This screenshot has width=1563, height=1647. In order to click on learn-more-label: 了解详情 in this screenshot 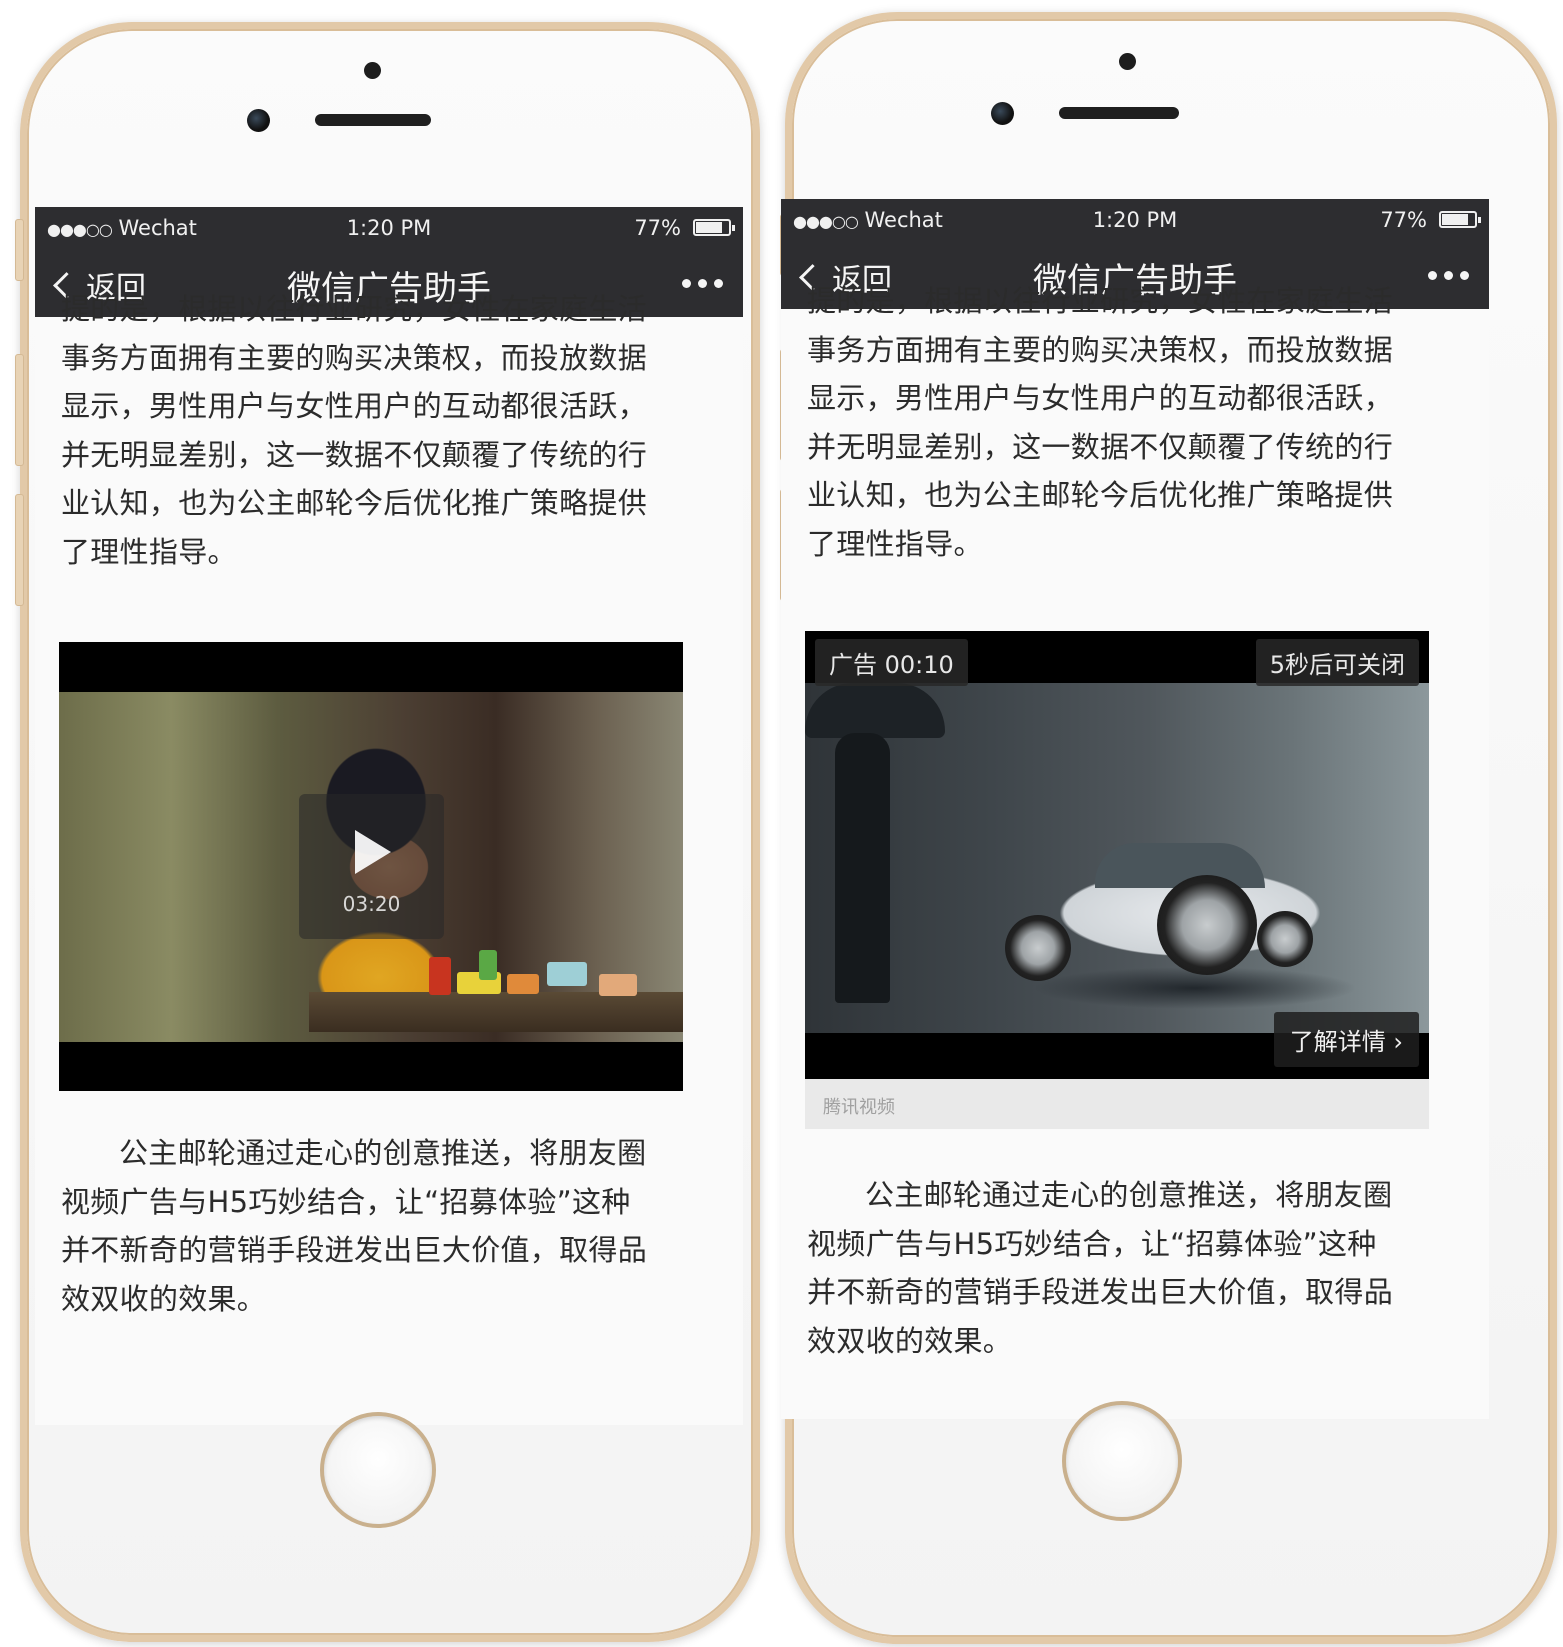, I will do `click(1337, 1042)`.